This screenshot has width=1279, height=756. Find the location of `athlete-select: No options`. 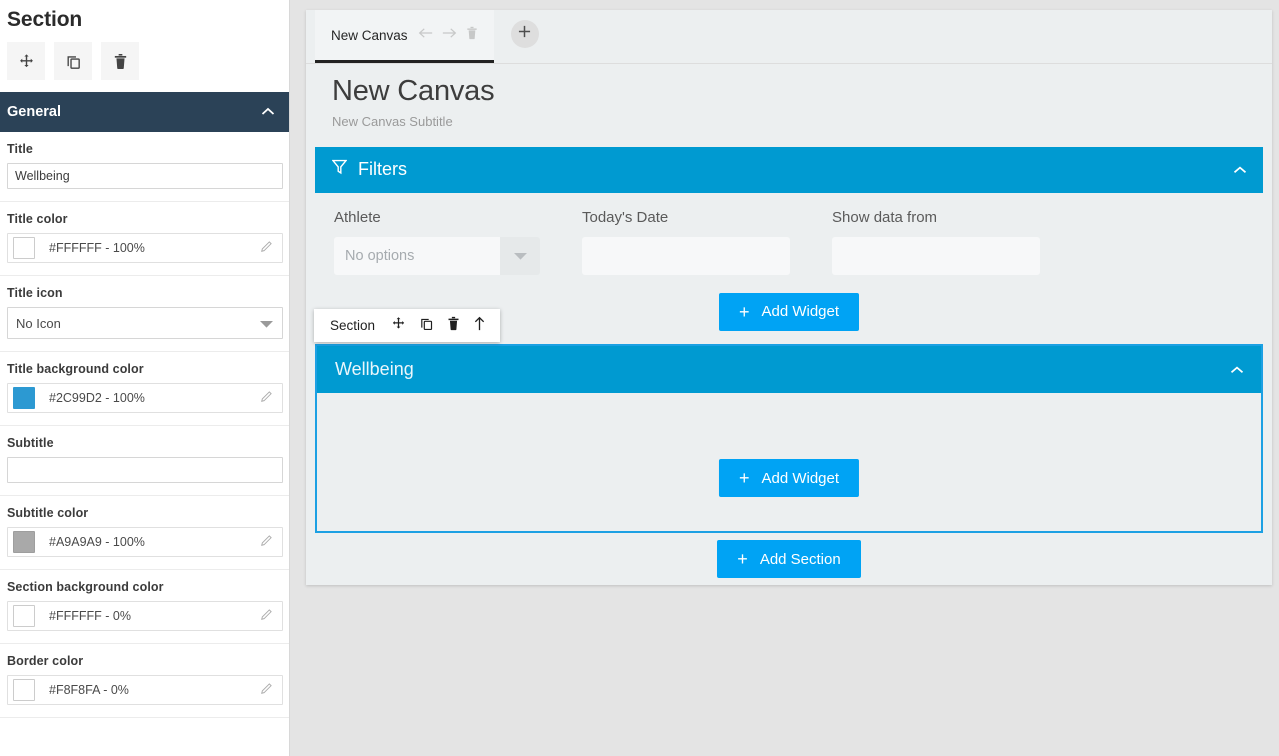

athlete-select: No options is located at coordinates (437, 255).